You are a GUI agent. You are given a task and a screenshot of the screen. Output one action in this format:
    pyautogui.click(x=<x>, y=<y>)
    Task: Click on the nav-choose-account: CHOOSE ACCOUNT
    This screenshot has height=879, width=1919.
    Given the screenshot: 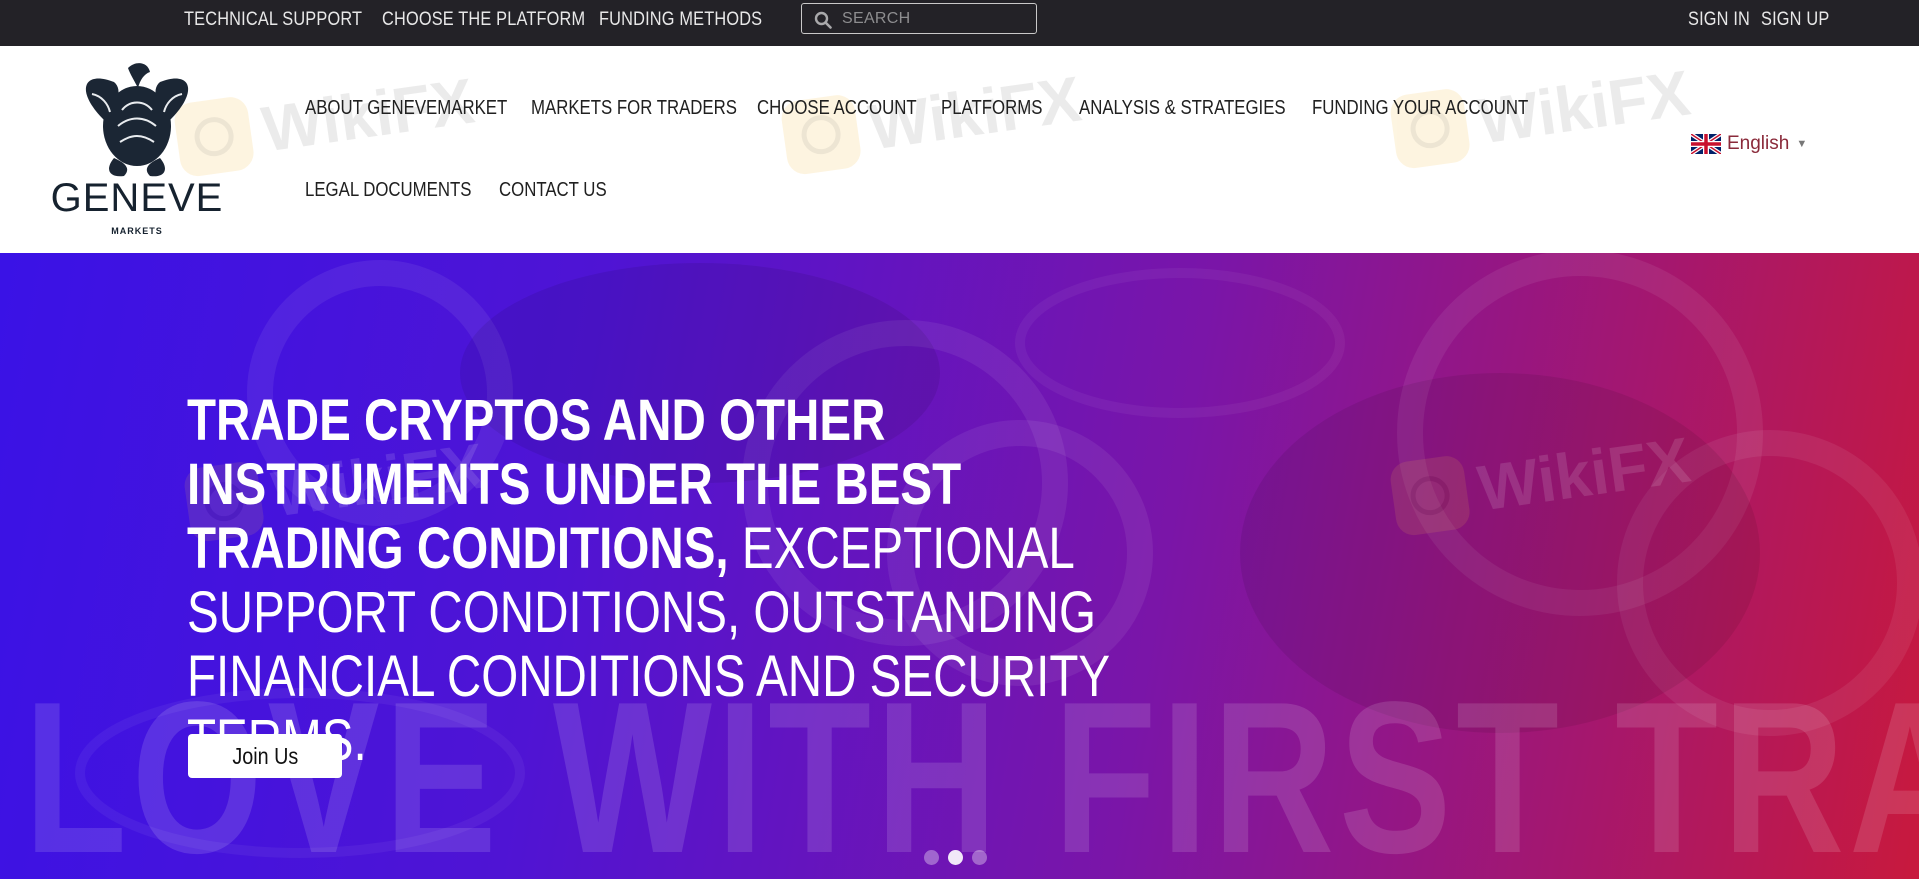 What is the action you would take?
    pyautogui.click(x=837, y=108)
    